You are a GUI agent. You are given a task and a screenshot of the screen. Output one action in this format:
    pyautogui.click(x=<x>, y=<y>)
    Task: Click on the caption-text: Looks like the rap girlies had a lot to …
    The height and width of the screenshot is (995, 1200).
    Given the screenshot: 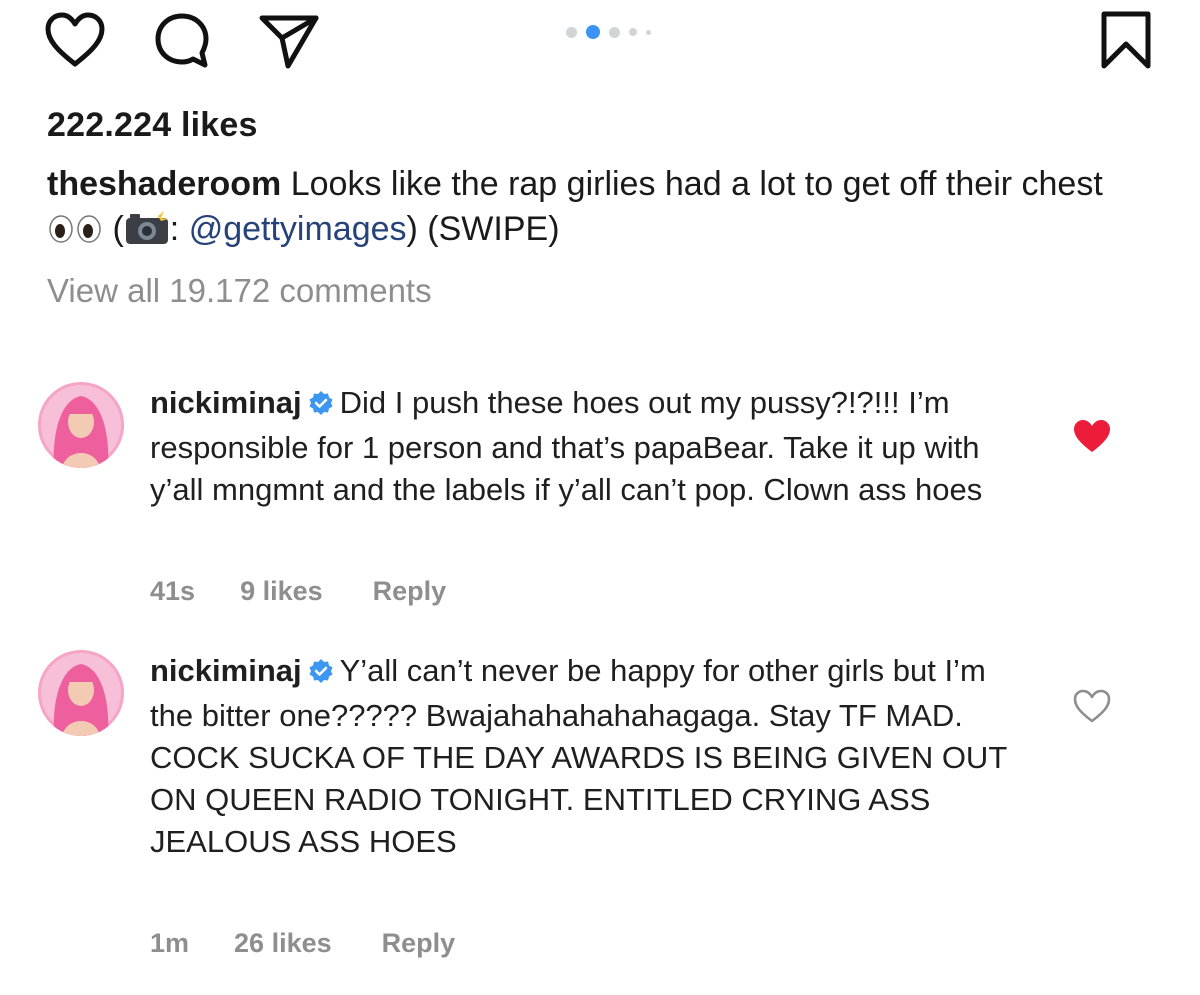 What is the action you would take?
    pyautogui.click(x=696, y=184)
    